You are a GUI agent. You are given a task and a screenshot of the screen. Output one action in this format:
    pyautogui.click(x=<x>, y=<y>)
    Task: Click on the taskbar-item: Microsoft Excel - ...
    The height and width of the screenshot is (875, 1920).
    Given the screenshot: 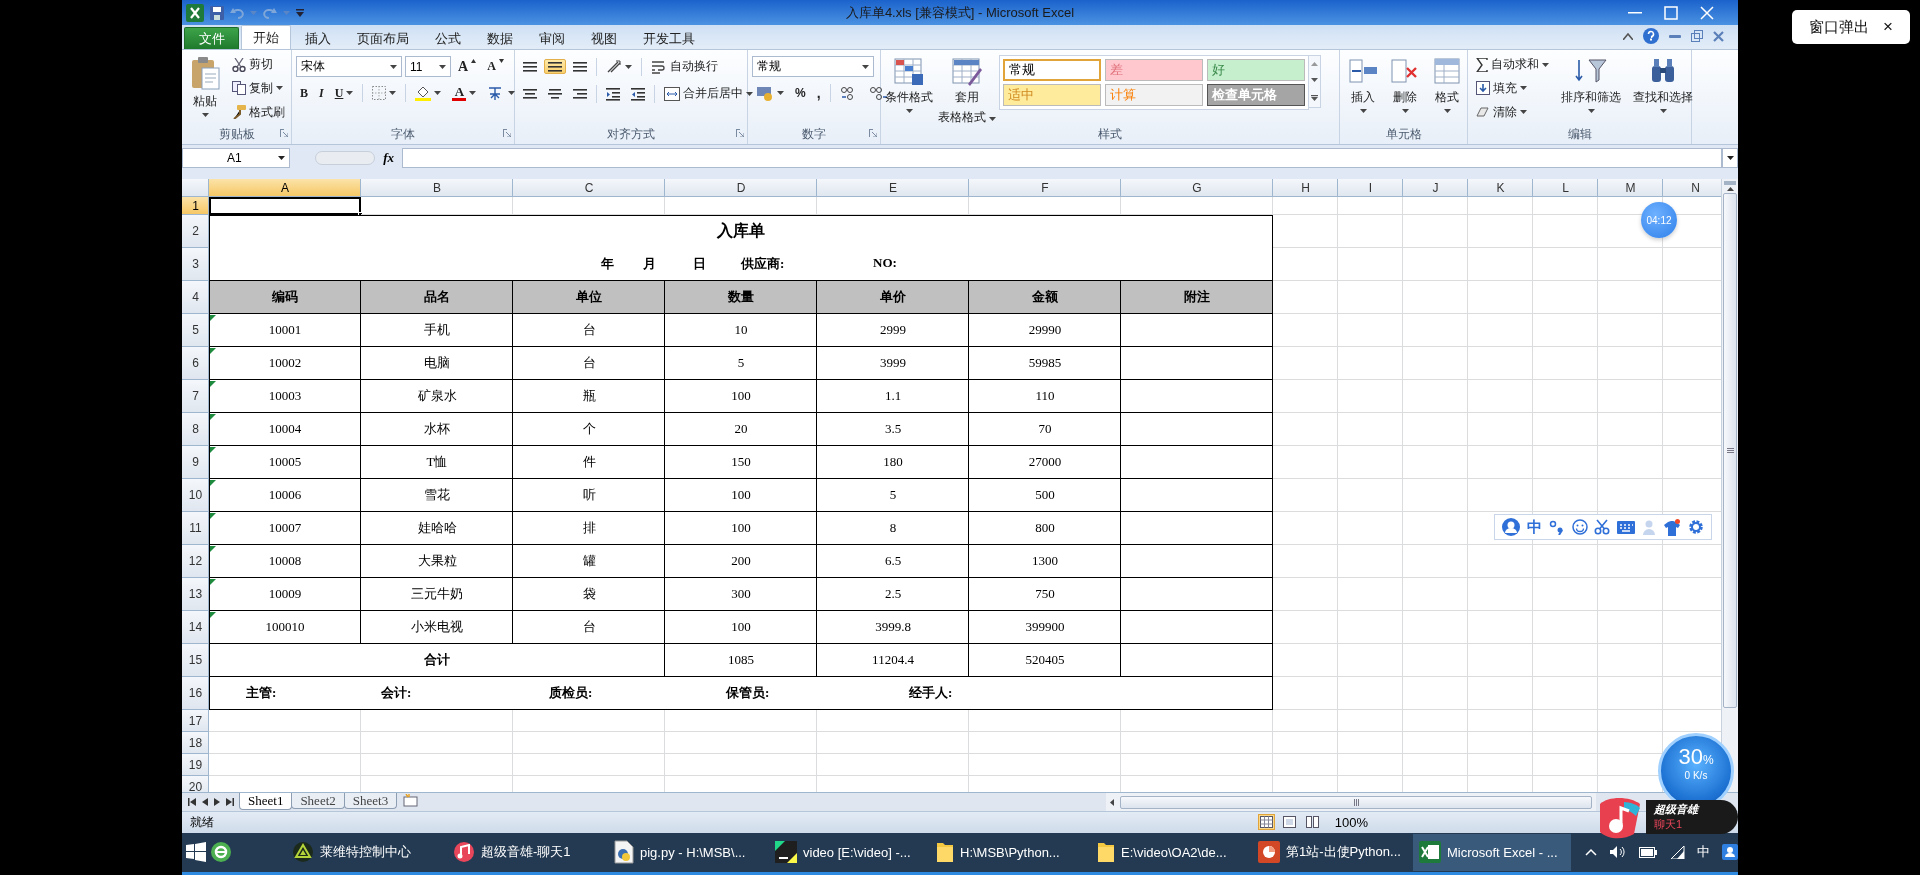 What is the action you would take?
    pyautogui.click(x=1492, y=852)
    